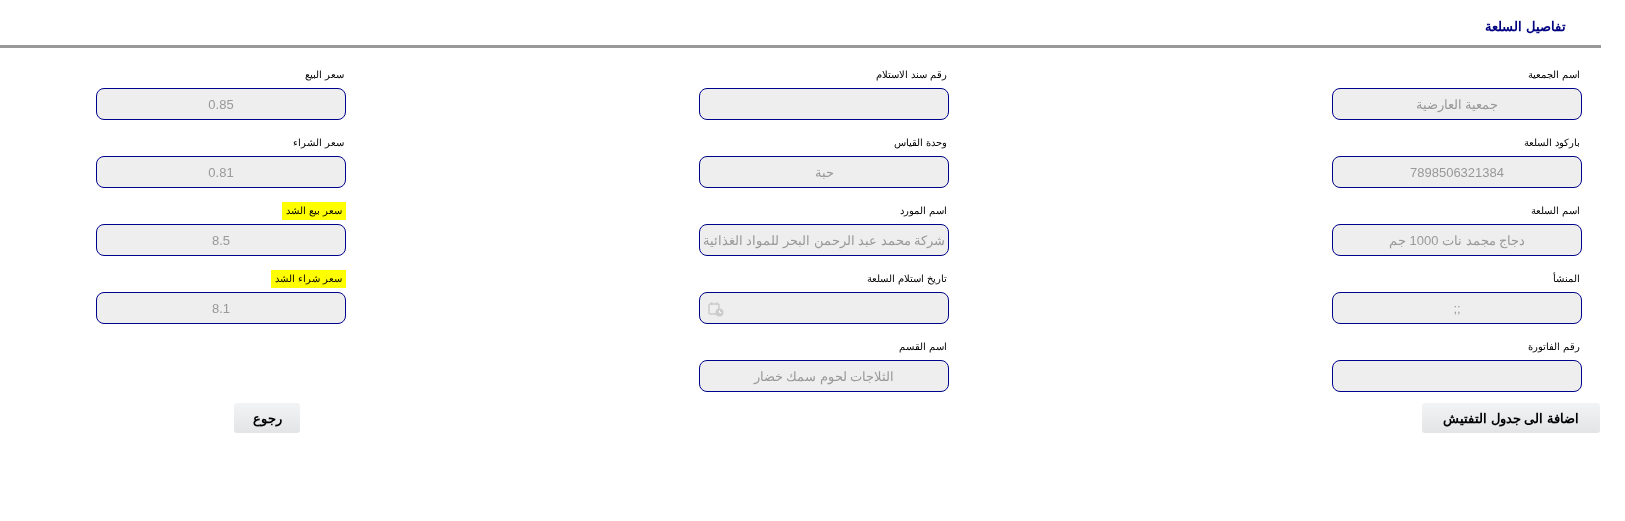 The image size is (1625, 521). I want to click on input-field: الثلاجات لحوم سمك خضار, so click(824, 376).